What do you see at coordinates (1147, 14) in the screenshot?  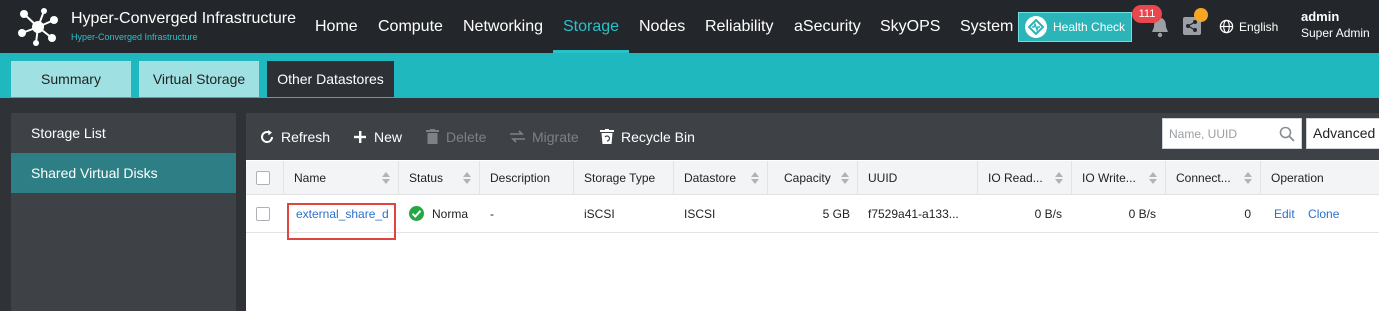 I see `alert-count-badge: 111` at bounding box center [1147, 14].